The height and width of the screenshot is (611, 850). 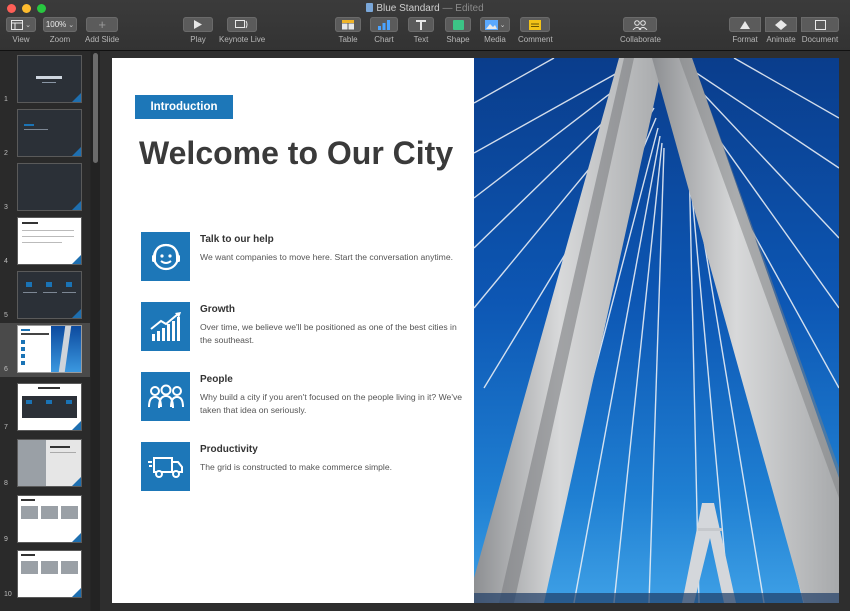 I want to click on feature-title: People, so click(x=216, y=379).